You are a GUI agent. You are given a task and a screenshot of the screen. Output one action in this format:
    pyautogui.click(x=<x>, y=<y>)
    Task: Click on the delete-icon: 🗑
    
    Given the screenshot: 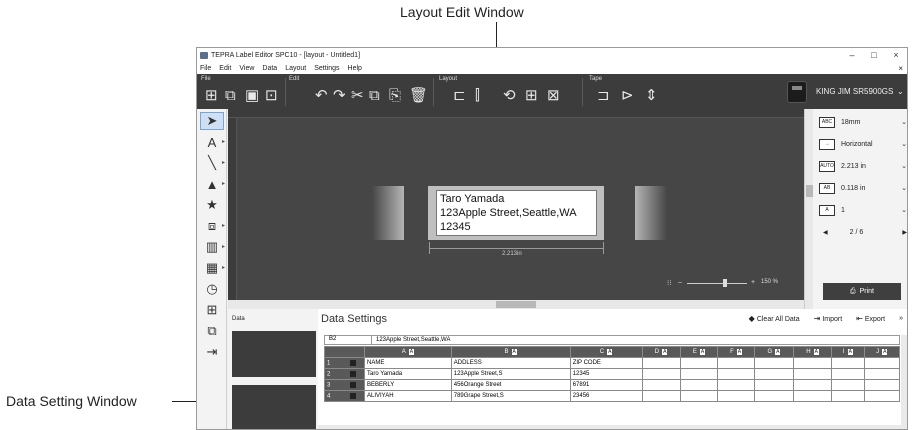 What is the action you would take?
    pyautogui.click(x=418, y=96)
    